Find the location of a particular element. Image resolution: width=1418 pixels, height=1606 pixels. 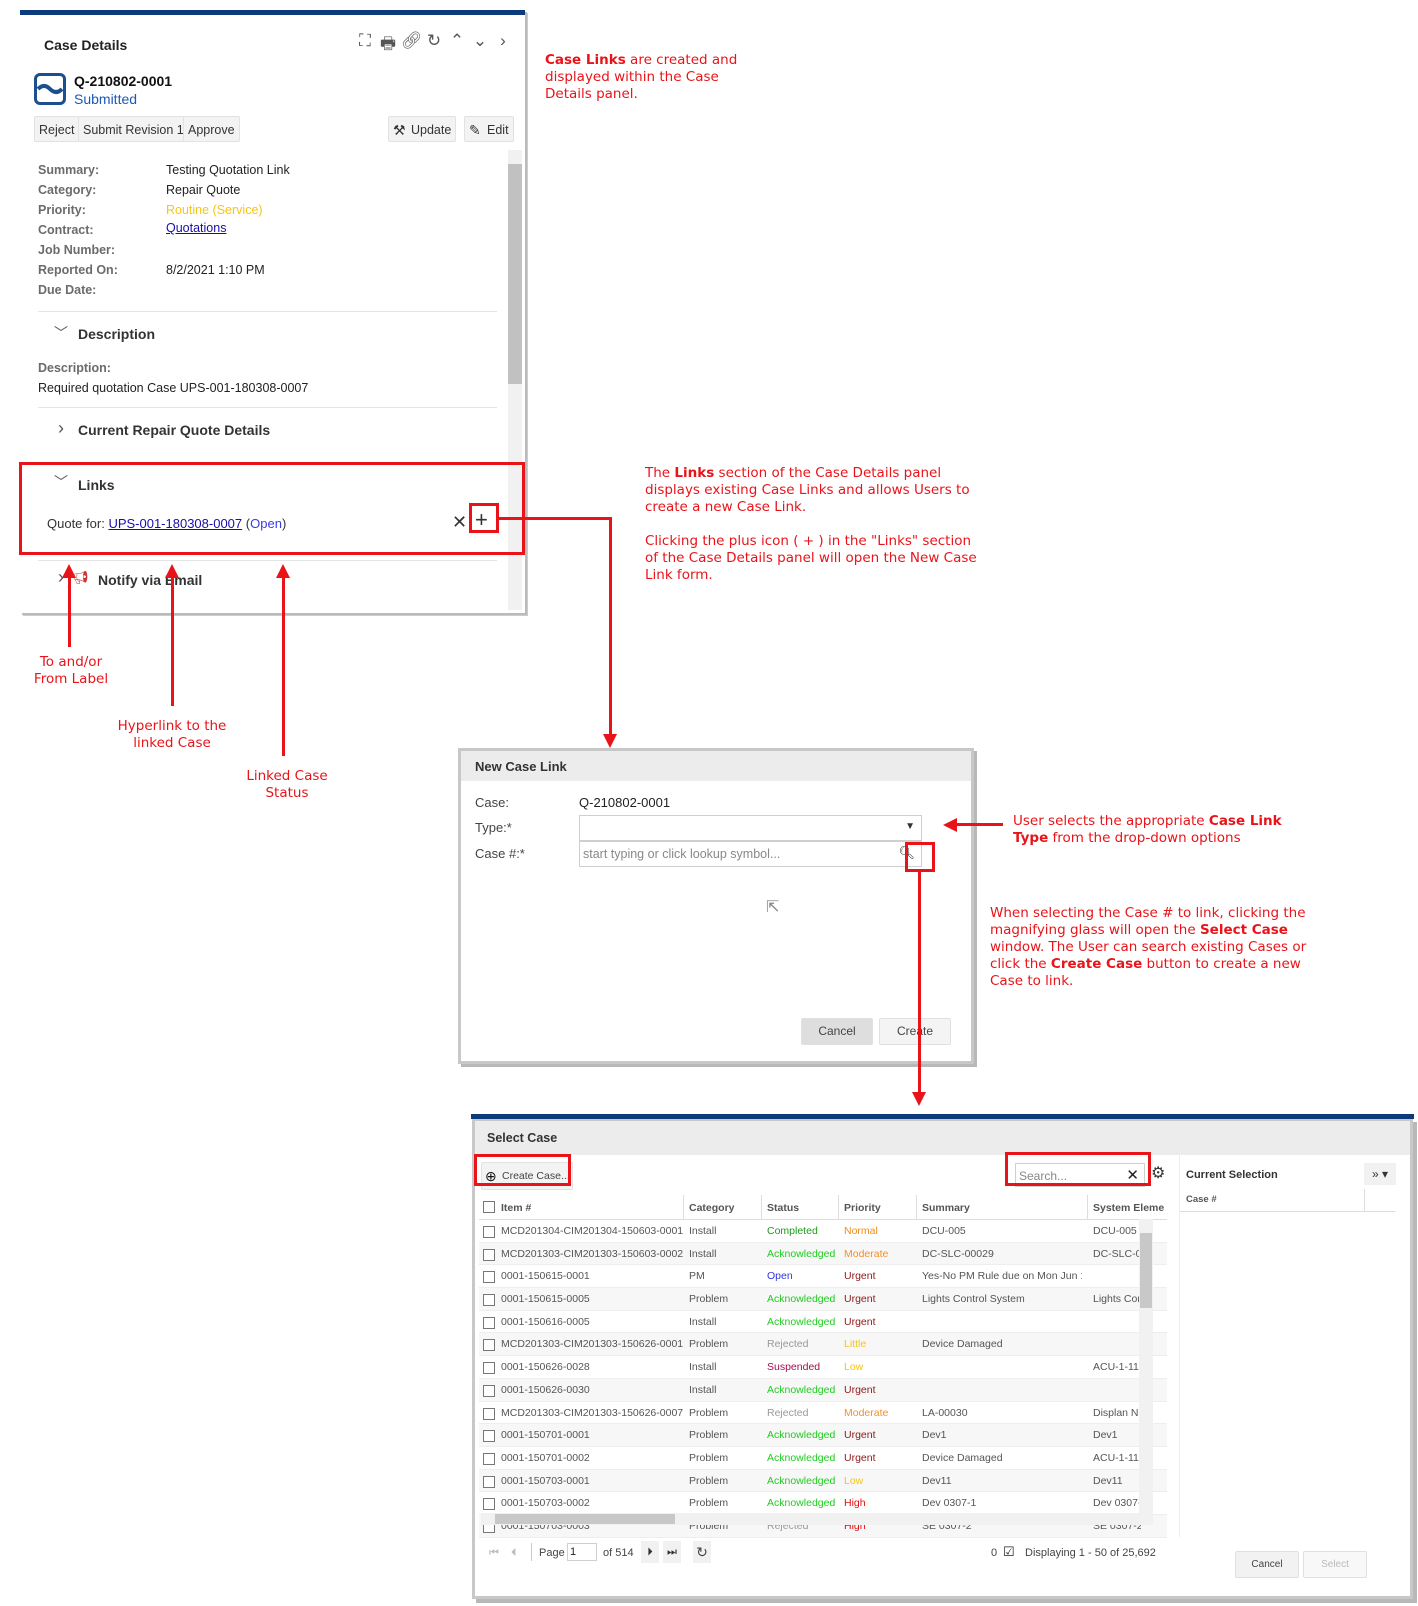

column-header-category: Category is located at coordinates (712, 1208).